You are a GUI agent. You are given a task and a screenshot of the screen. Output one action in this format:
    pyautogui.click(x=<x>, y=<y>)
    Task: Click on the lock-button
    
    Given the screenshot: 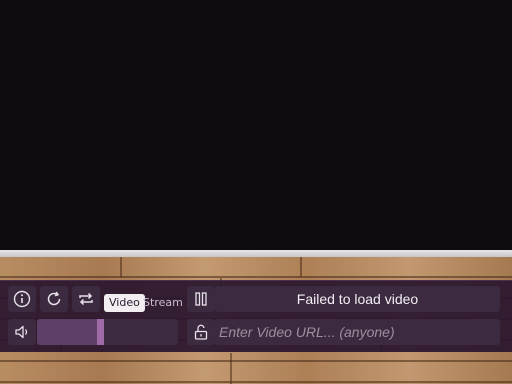 What is the action you would take?
    pyautogui.click(x=201, y=332)
    